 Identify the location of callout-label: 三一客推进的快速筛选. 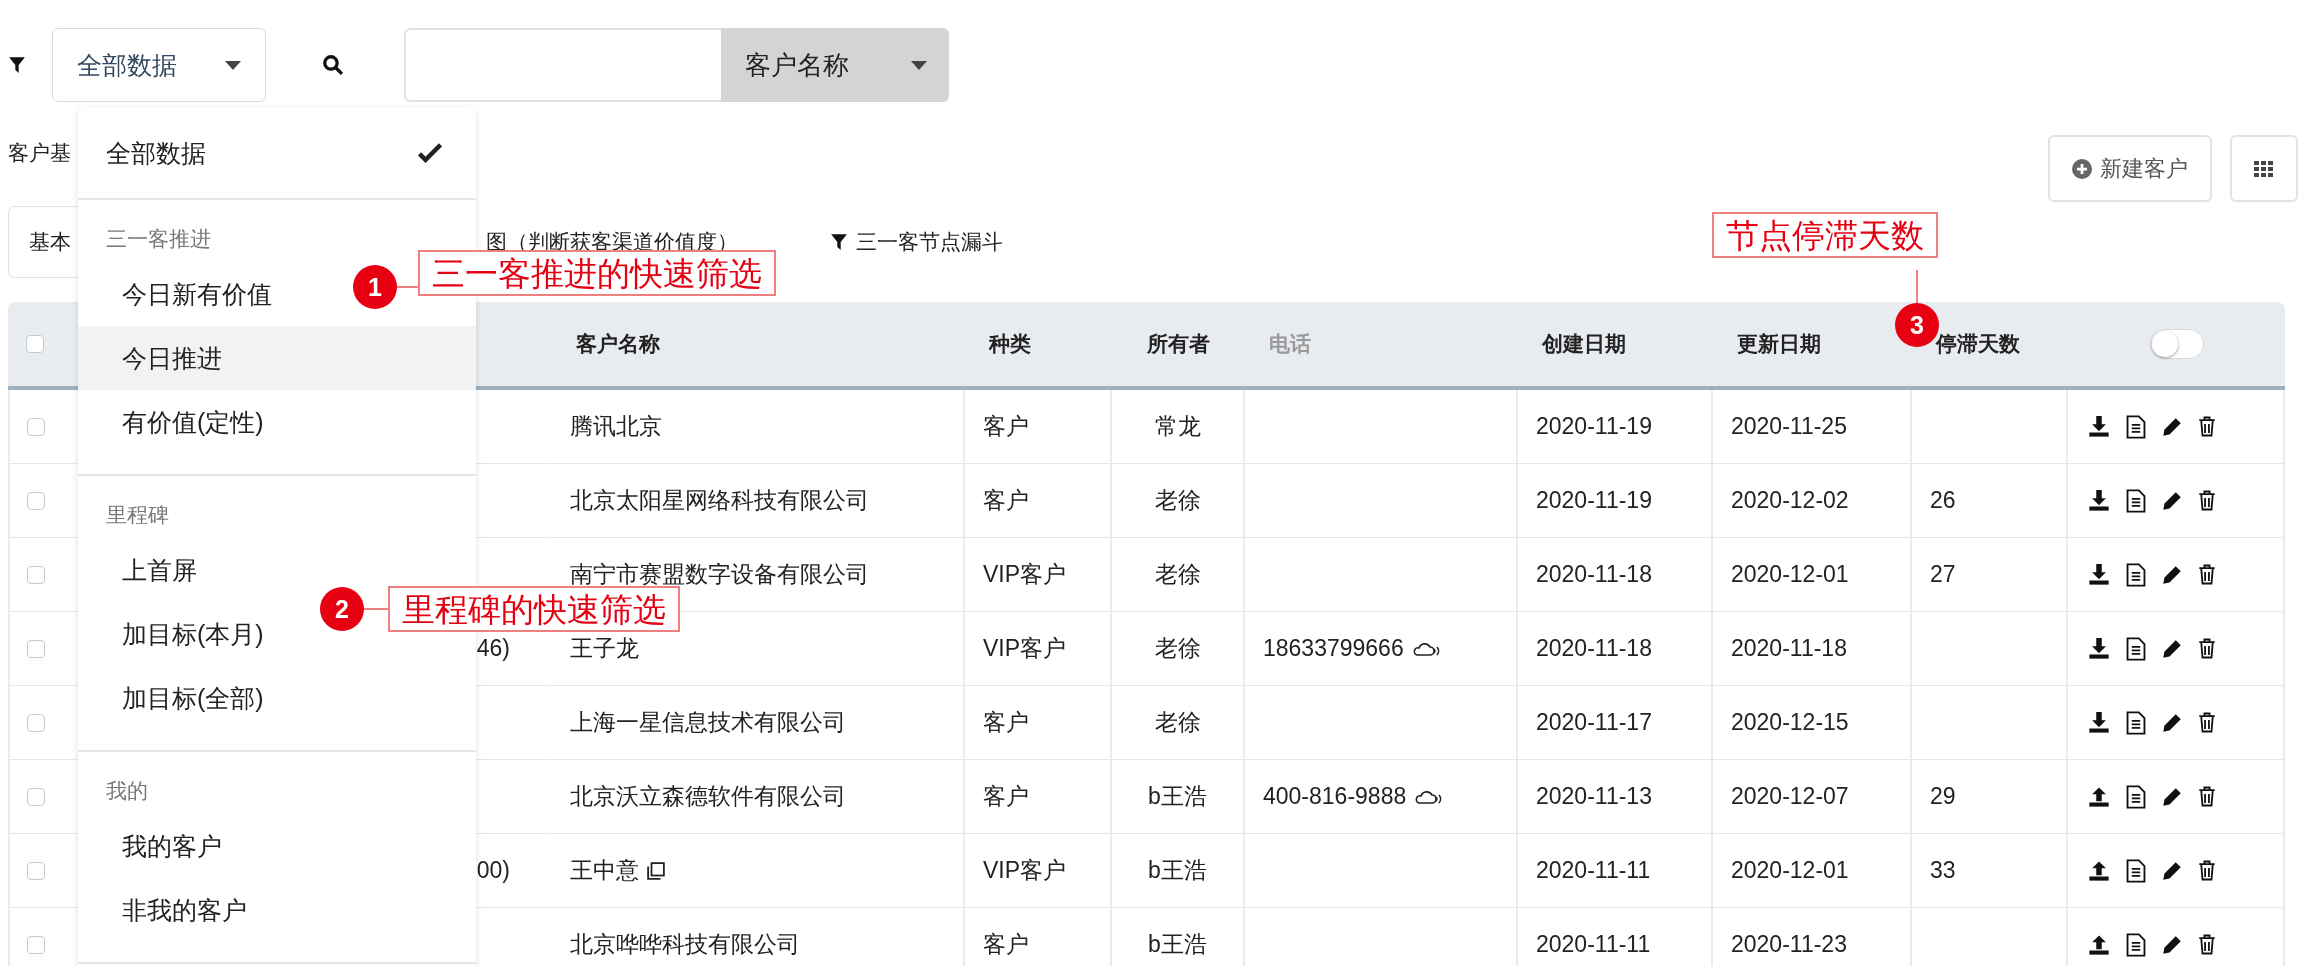
(597, 273).